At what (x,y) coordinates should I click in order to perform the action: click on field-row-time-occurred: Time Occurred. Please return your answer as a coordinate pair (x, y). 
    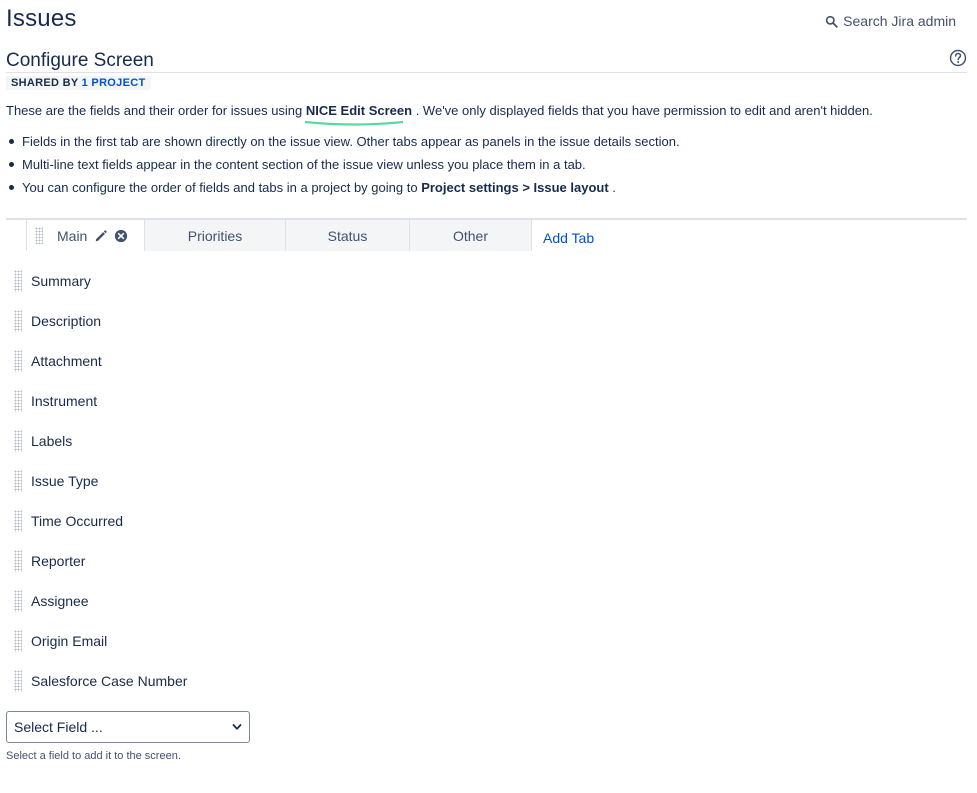
    Looking at the image, I should click on (100, 521).